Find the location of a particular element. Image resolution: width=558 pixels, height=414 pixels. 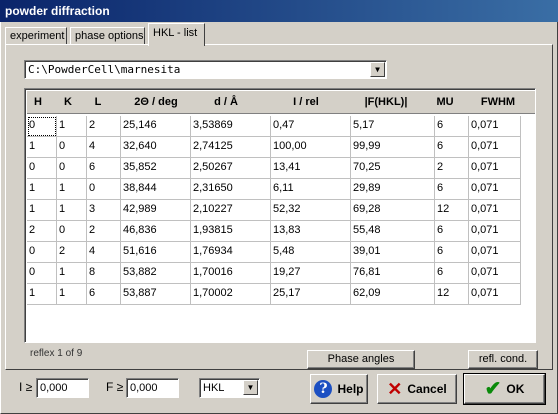

cell-d: 2,74125 is located at coordinates (231, 147).